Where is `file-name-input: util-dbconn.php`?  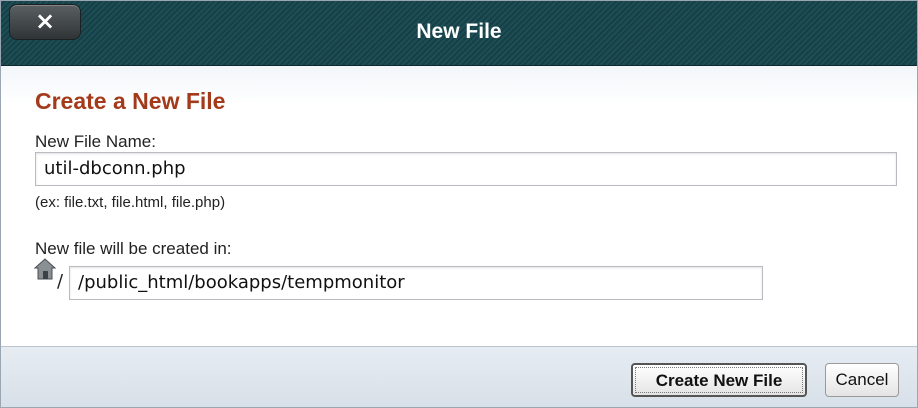
file-name-input: util-dbconn.php is located at coordinates (466, 169).